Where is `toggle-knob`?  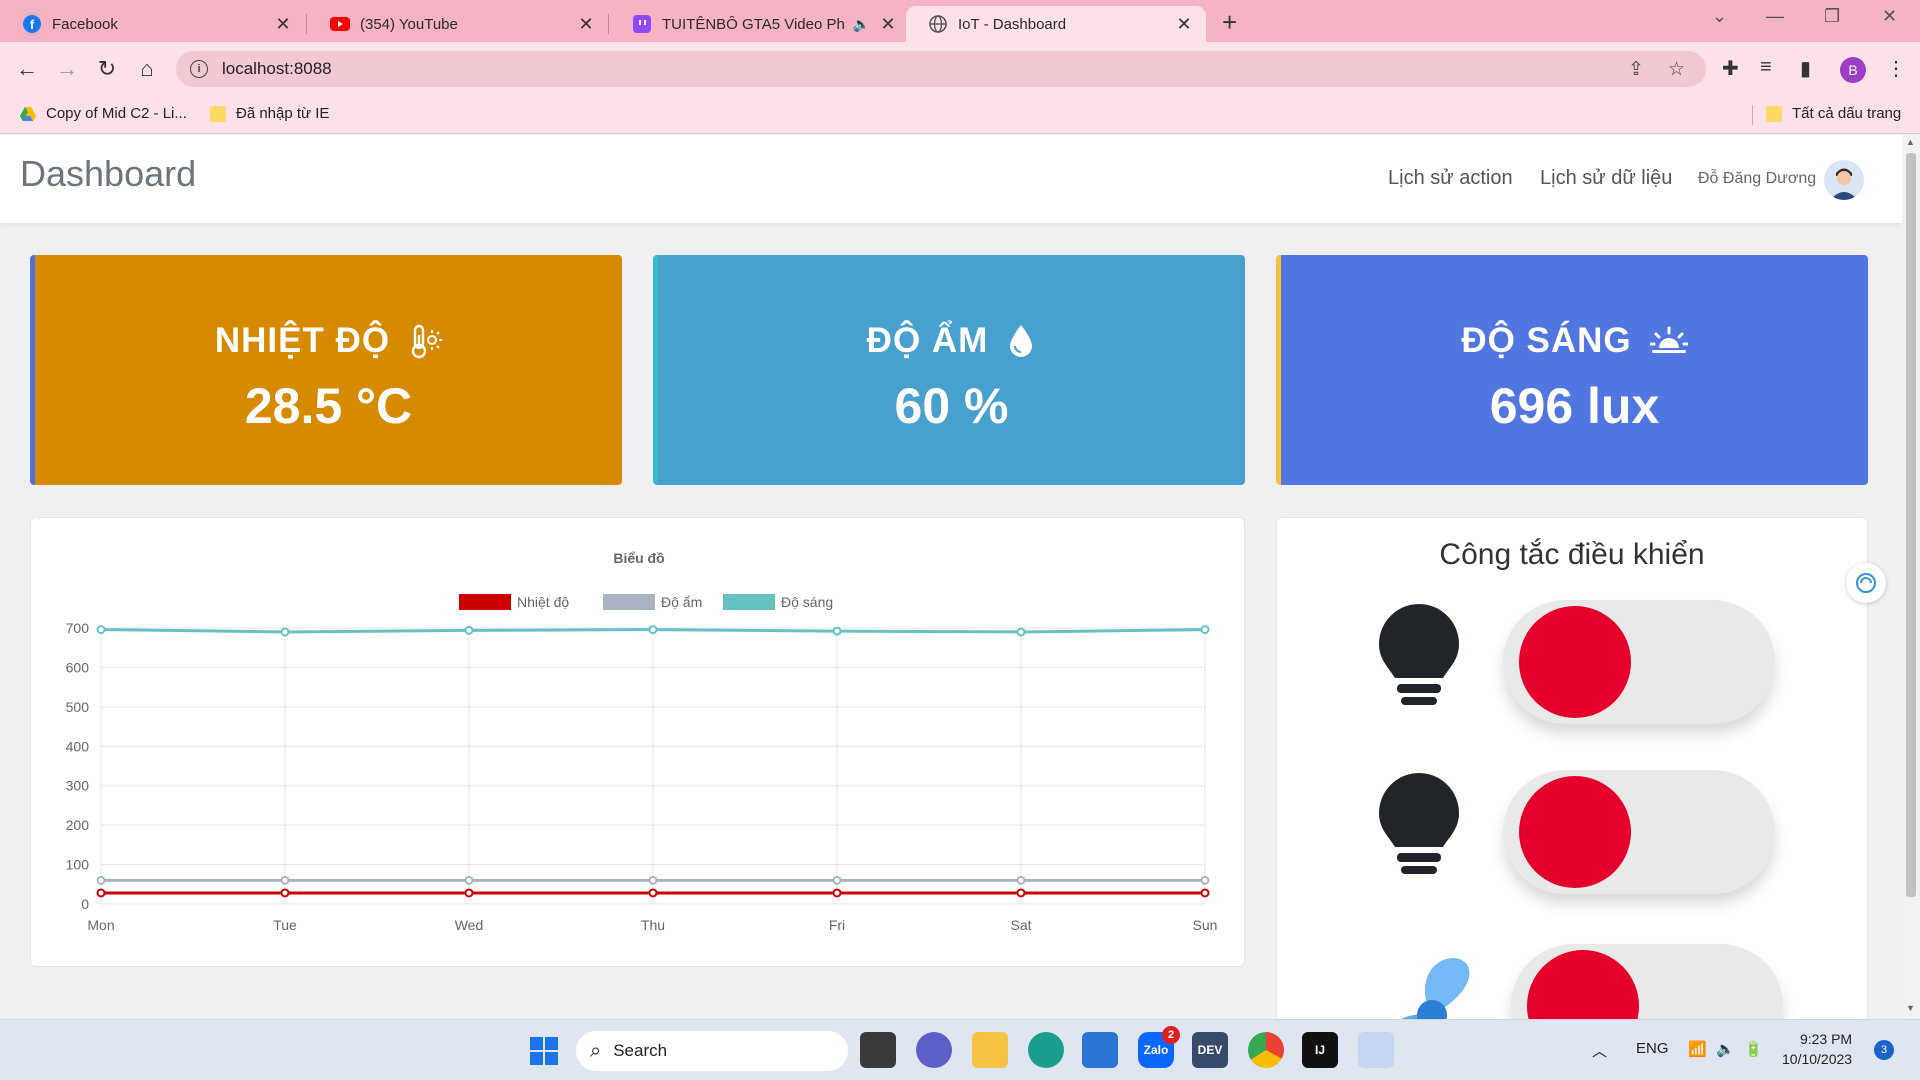 toggle-knob is located at coordinates (1583, 984).